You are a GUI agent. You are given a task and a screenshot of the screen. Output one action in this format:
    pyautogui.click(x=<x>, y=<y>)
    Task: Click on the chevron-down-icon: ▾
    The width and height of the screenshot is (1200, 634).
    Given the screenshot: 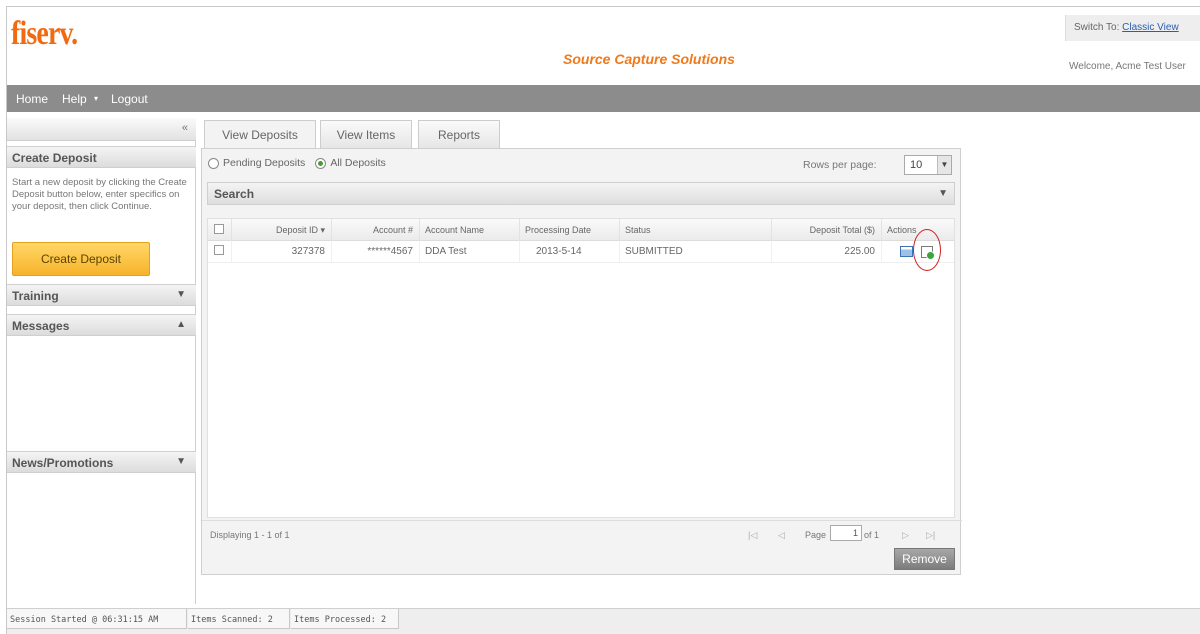 What is the action you would take?
    pyautogui.click(x=96, y=98)
    